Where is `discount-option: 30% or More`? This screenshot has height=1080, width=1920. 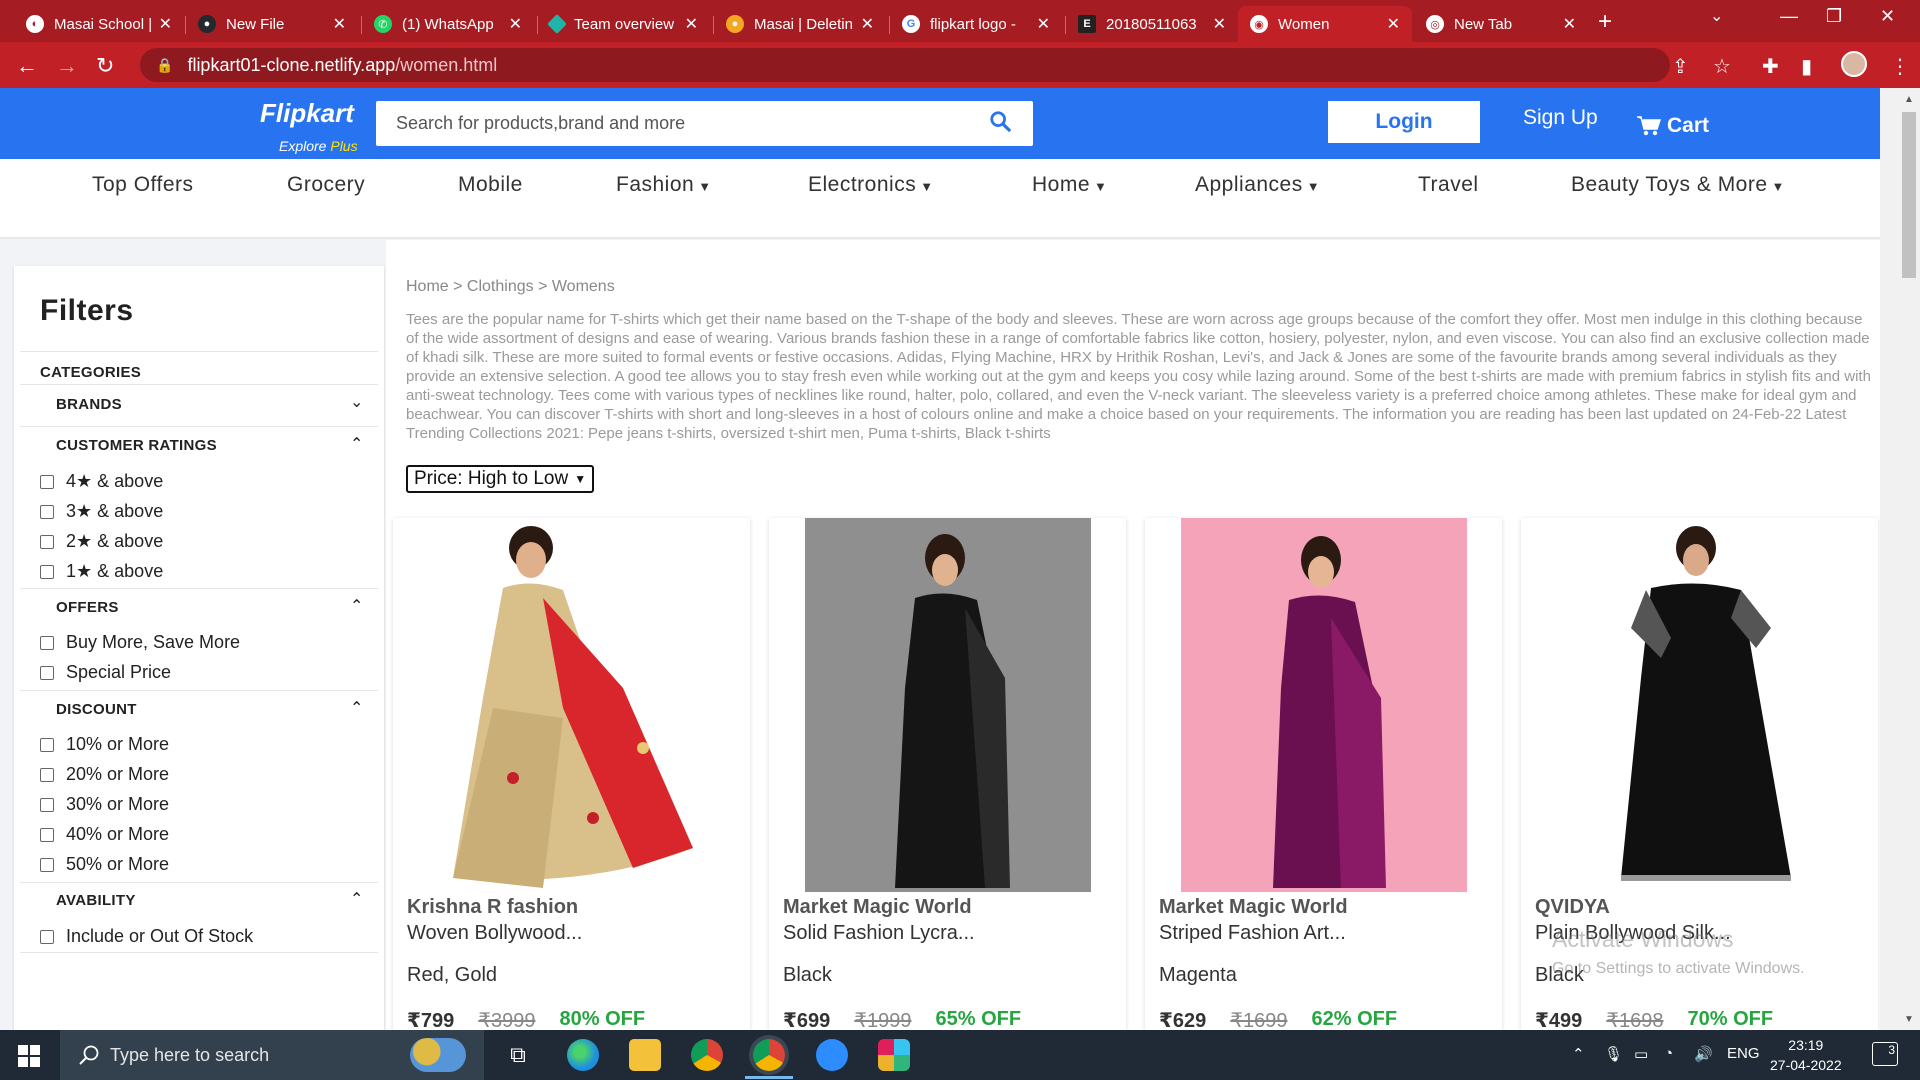 discount-option: 30% or More is located at coordinates (104, 804).